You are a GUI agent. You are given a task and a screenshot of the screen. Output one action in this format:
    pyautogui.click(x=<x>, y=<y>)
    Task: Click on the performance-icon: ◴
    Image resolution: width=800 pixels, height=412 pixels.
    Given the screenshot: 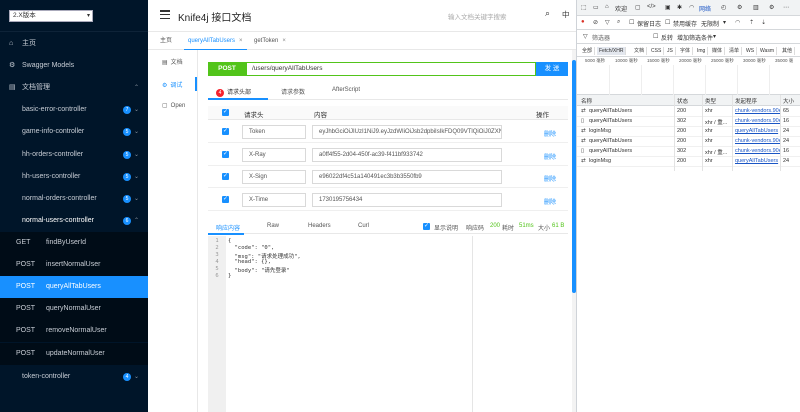 What is the action you would take?
    pyautogui.click(x=723, y=7)
    